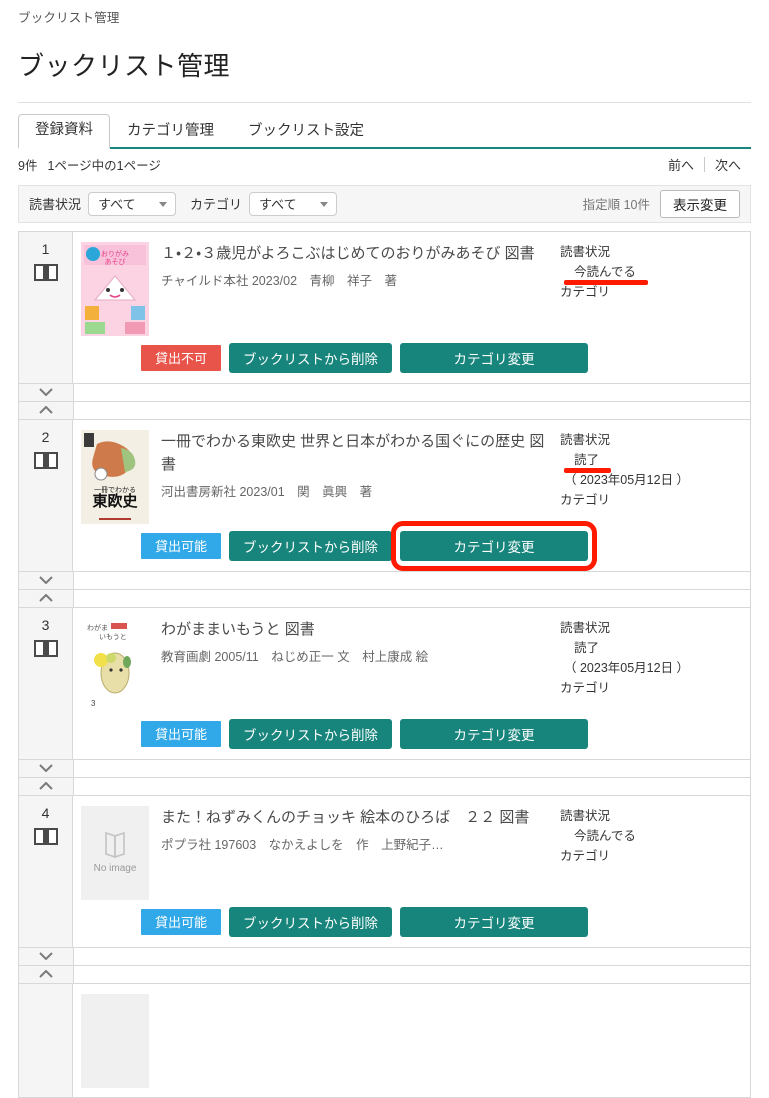  What do you see at coordinates (115, 262) in the screenshot?
I see `svg-text: あそび` at bounding box center [115, 262].